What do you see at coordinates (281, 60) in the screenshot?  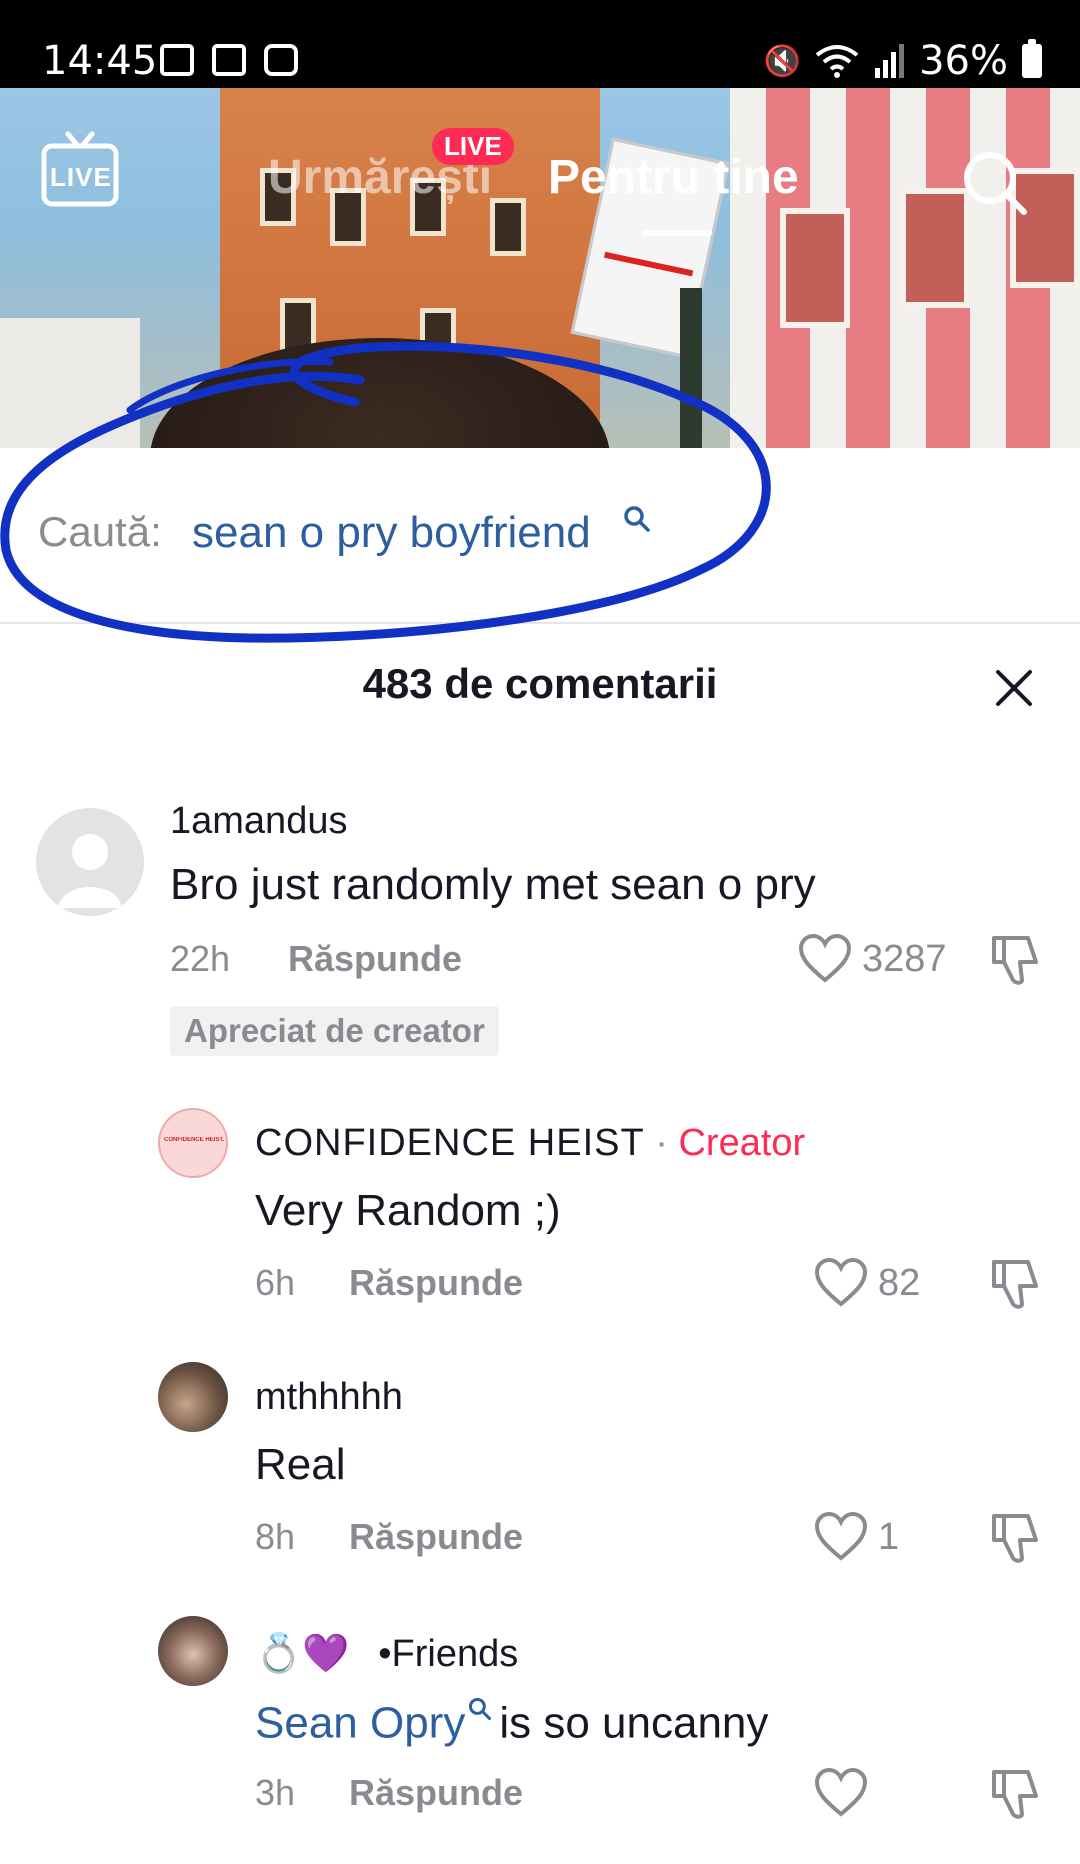 I see `screen-record-icon` at bounding box center [281, 60].